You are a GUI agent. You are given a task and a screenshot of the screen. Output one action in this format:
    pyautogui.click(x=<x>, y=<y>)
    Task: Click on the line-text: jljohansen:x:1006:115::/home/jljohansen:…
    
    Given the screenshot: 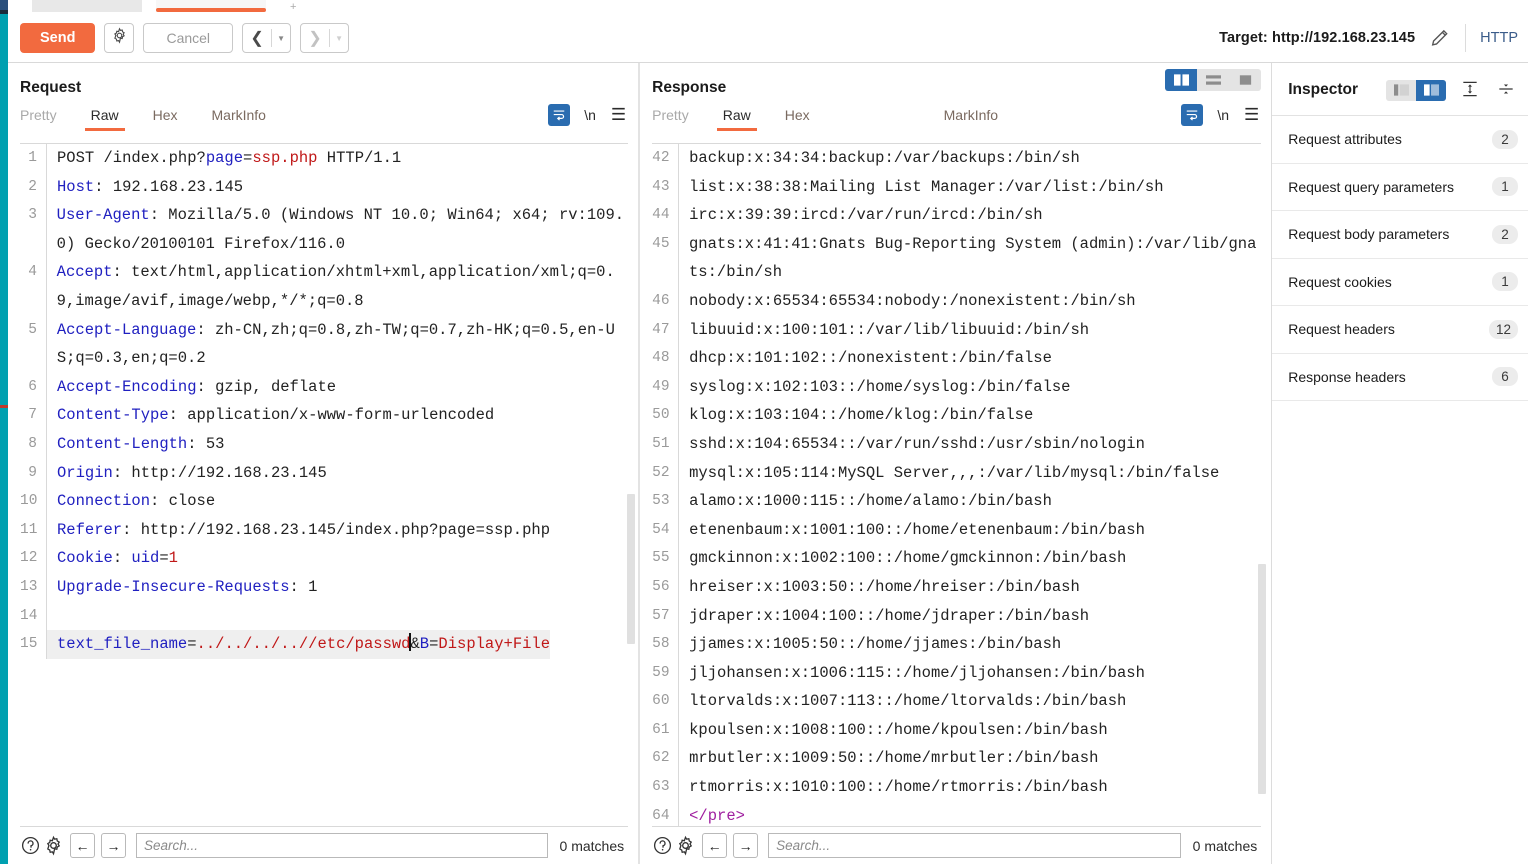 What is the action you would take?
    pyautogui.click(x=917, y=672)
    